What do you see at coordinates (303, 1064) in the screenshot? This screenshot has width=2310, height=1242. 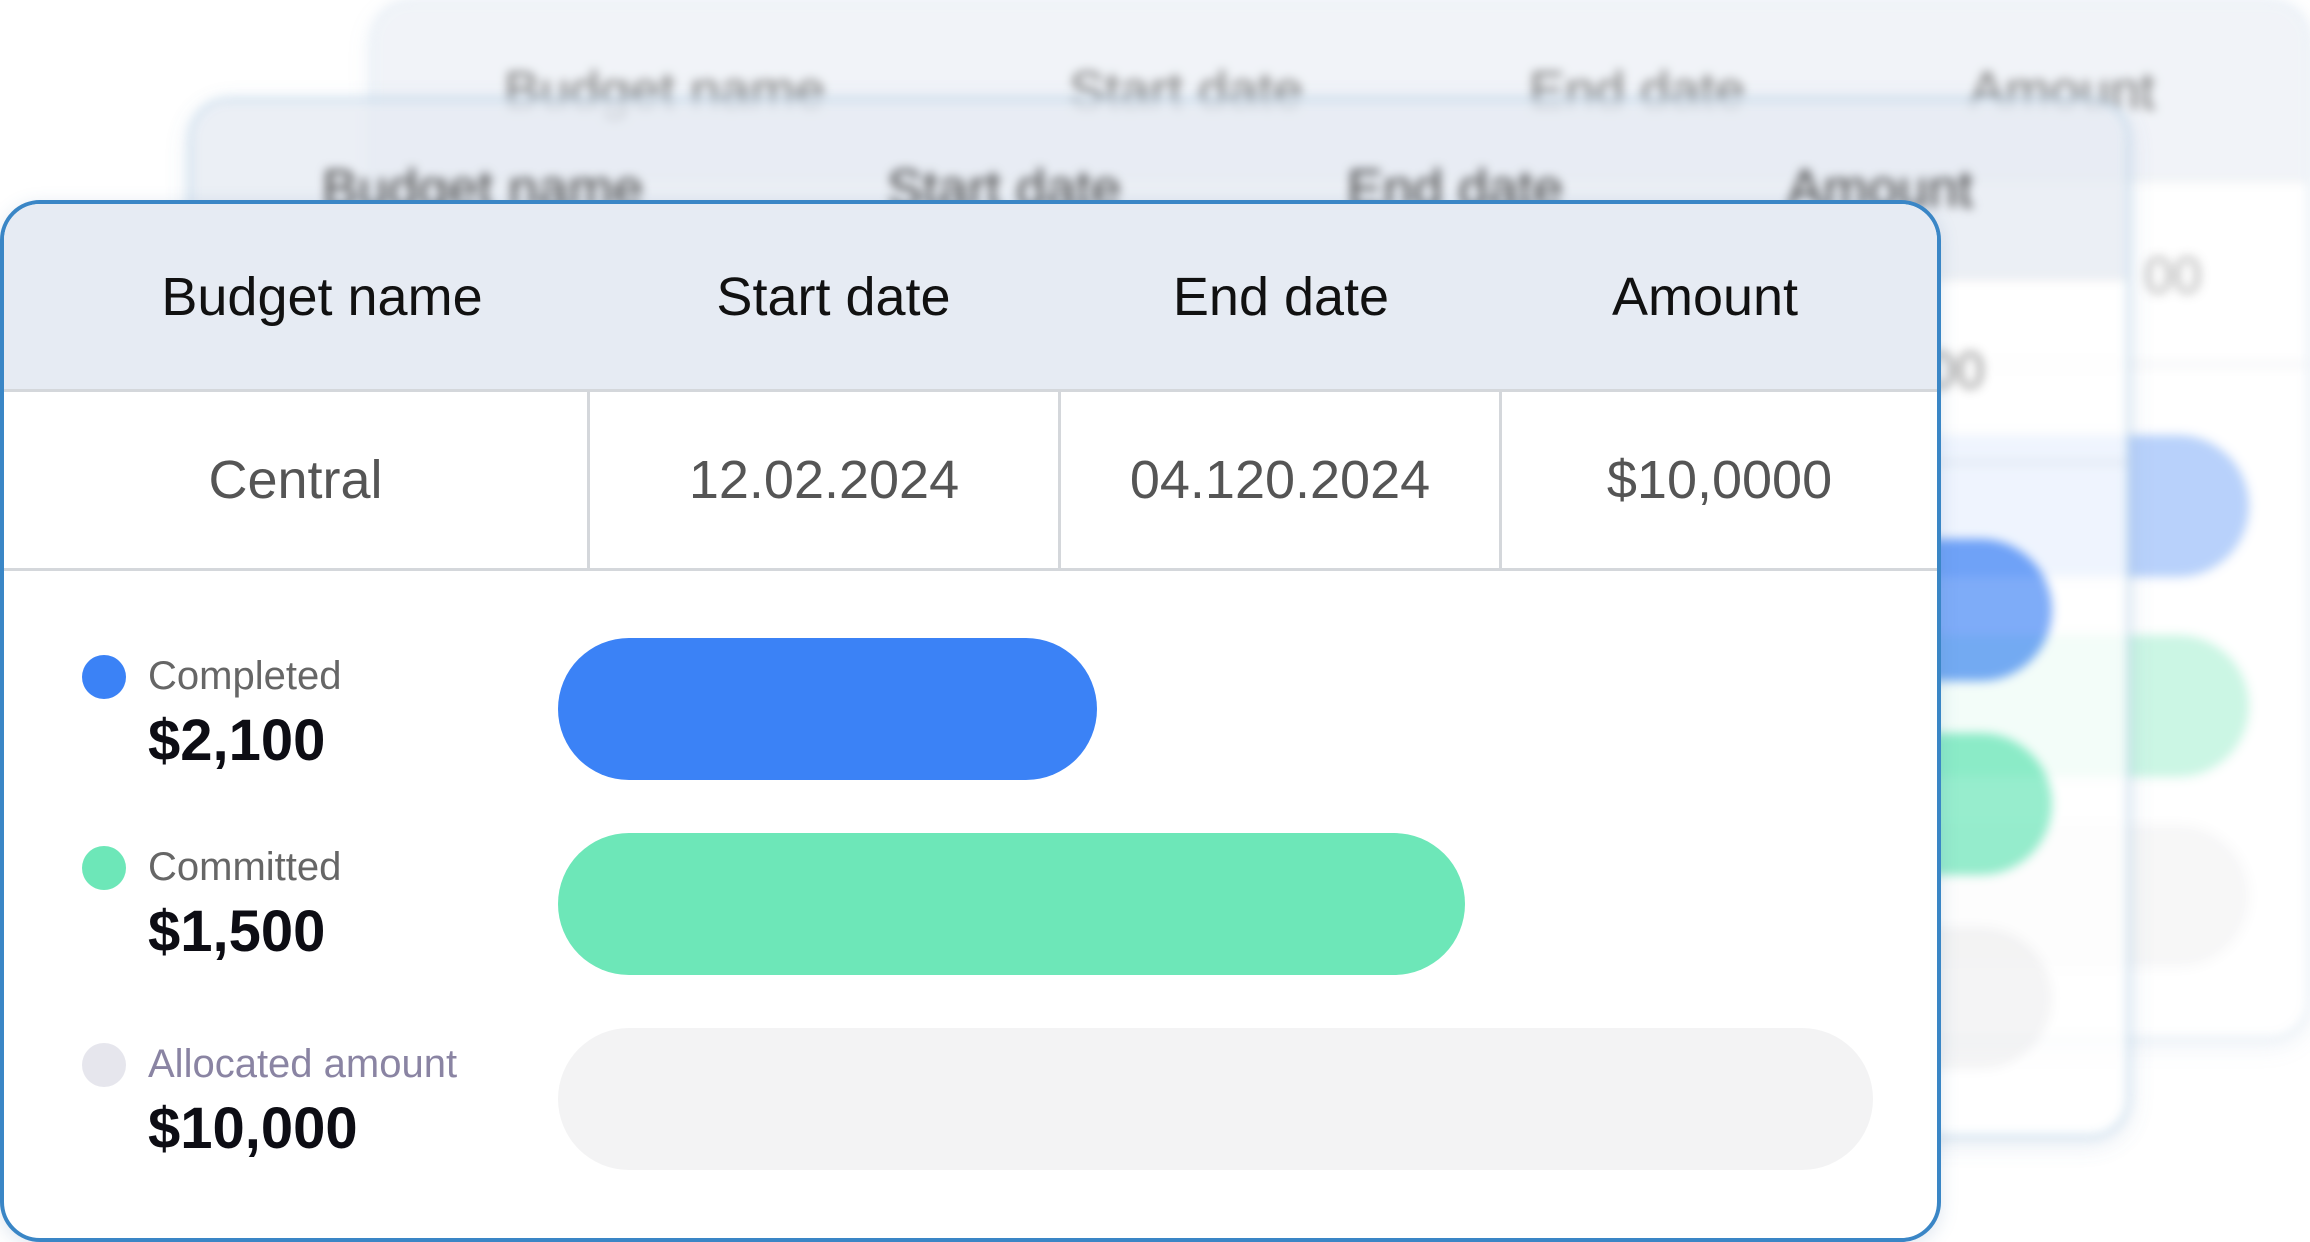 I see `allocated-label: Allocated amount` at bounding box center [303, 1064].